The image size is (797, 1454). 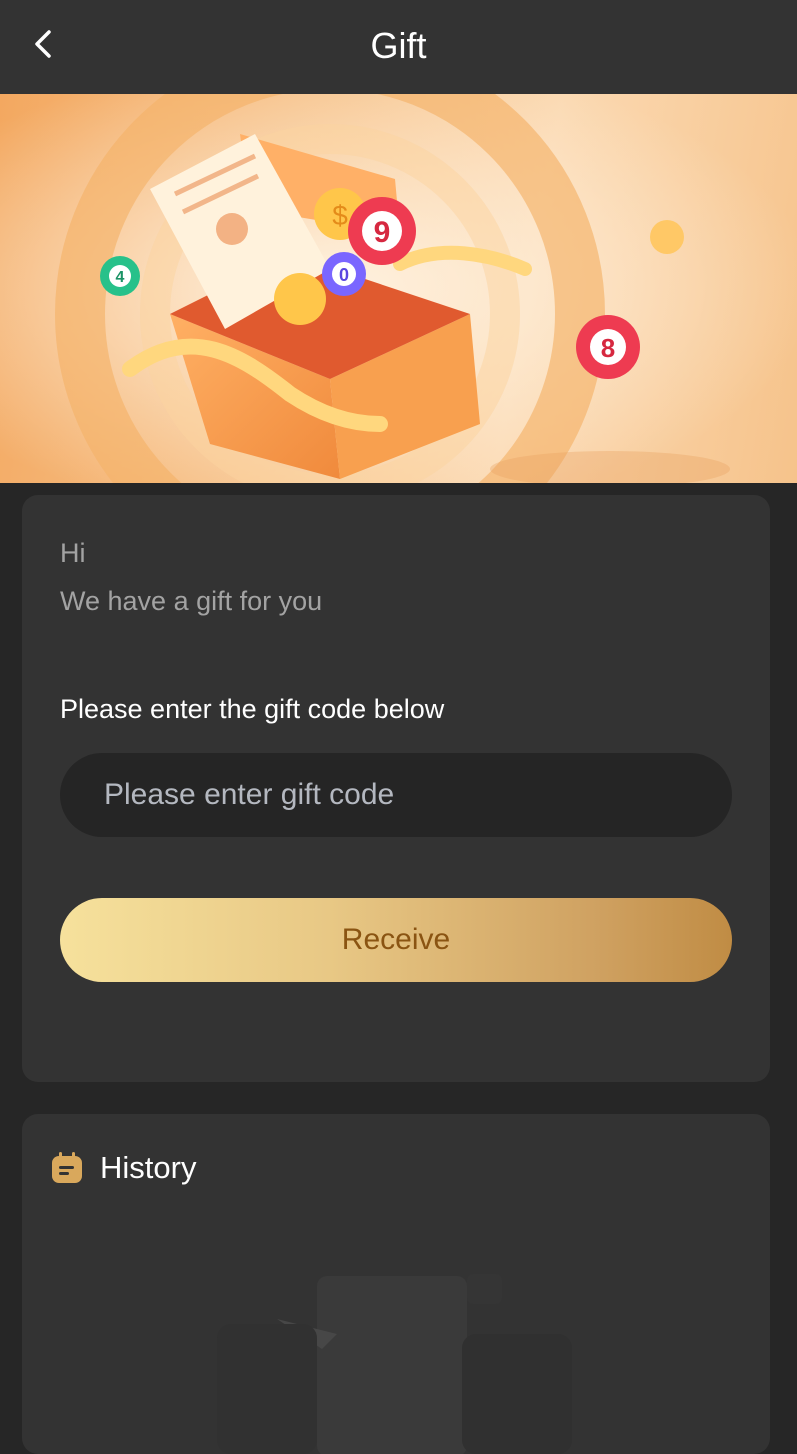 I want to click on back-button, so click(x=42, y=44).